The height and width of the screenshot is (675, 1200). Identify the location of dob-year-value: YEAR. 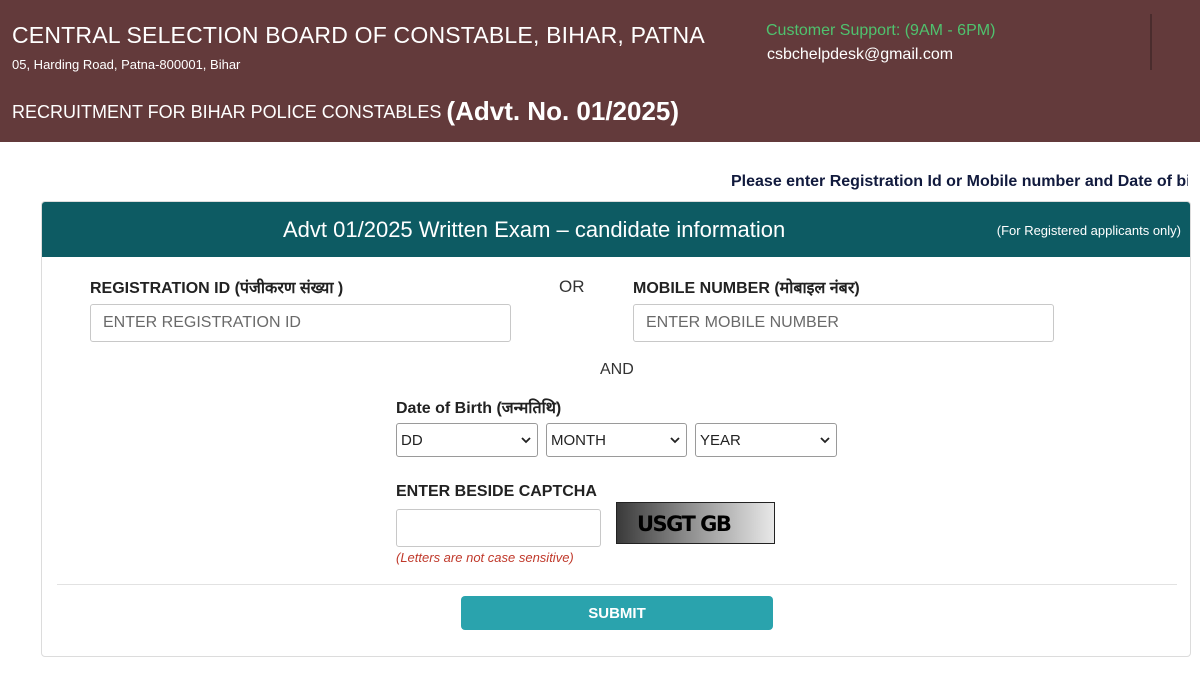
(720, 440).